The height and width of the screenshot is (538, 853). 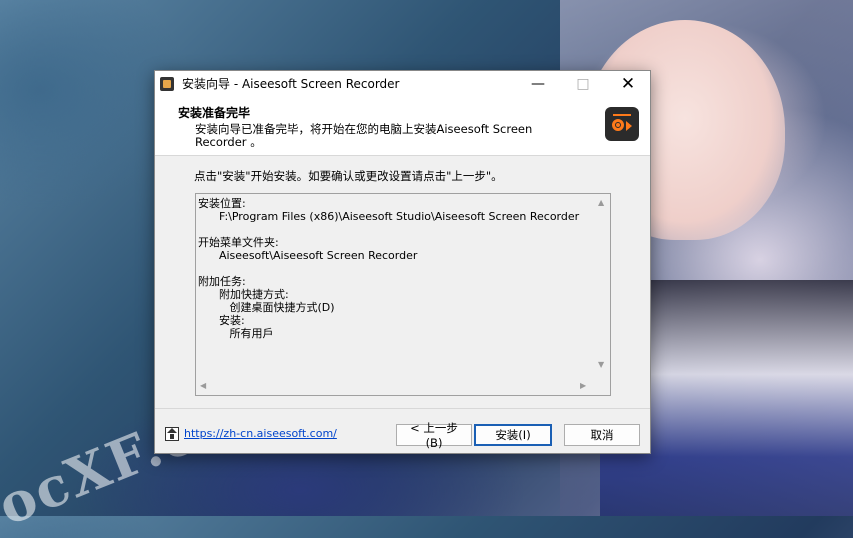 I want to click on vertical-scrollbar: ▲ ▼, so click(x=602, y=286).